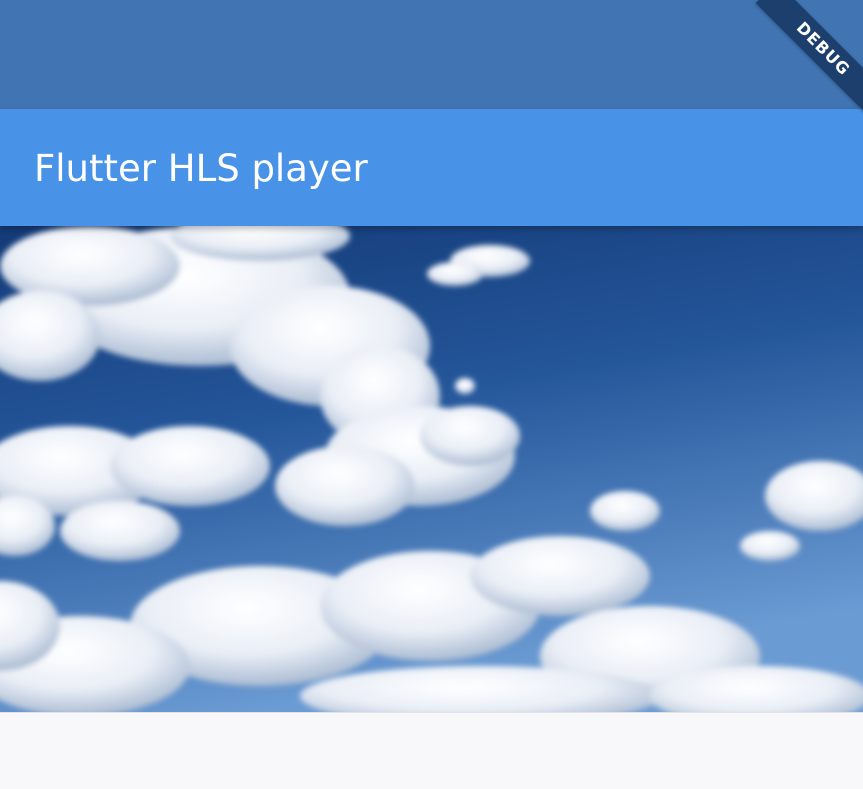 This screenshot has width=863, height=789. I want to click on app-bar: Flutter HLS player, so click(431, 167).